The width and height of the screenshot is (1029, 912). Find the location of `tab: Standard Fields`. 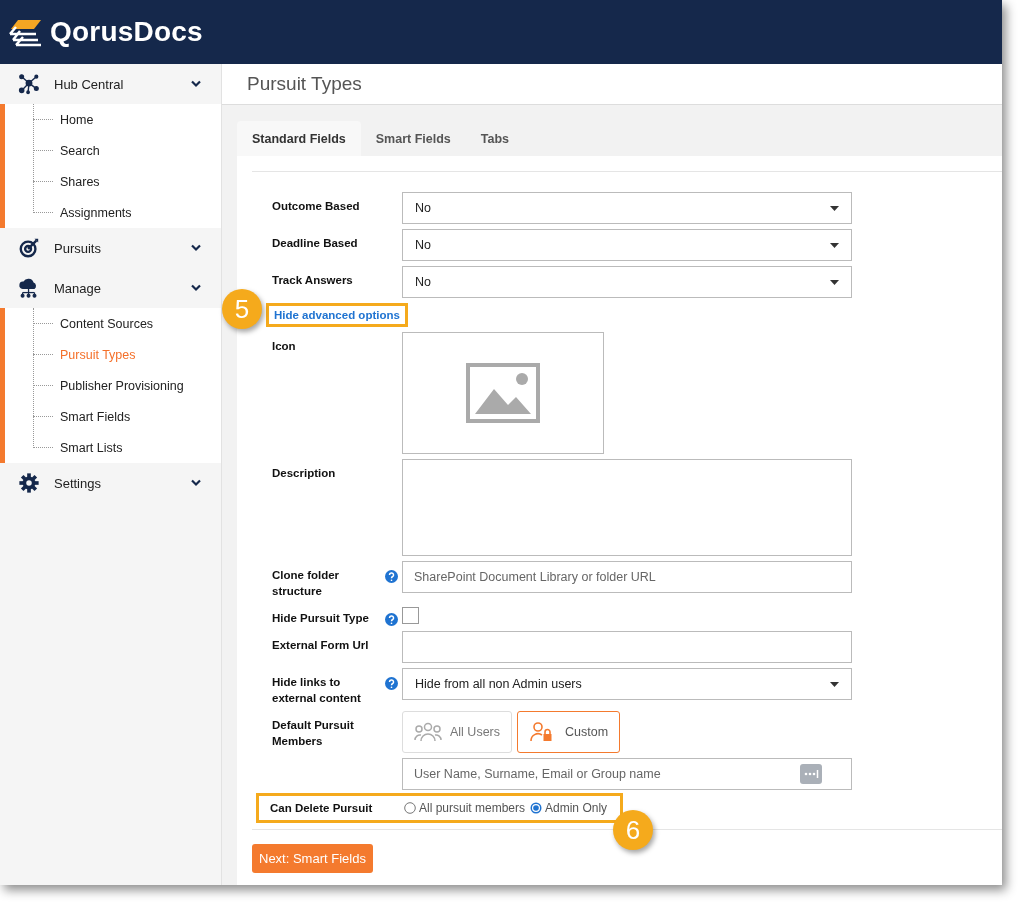

tab: Standard Fields is located at coordinates (299, 138).